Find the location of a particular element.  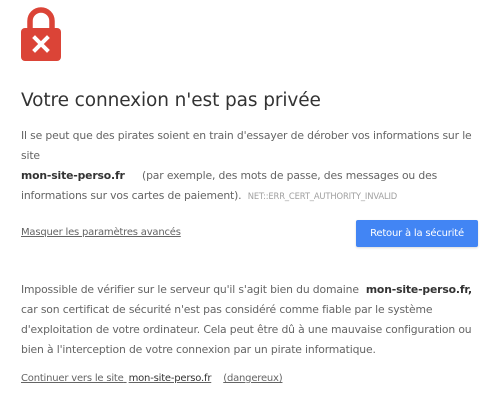

lock-error-icon is located at coordinates (41, 34).